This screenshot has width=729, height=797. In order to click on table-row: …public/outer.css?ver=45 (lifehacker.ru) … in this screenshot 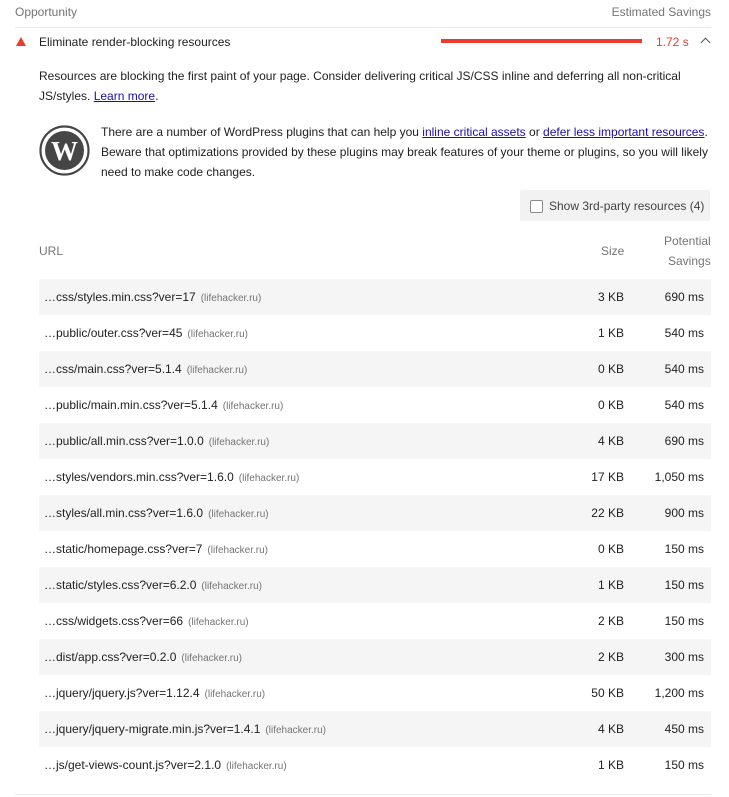, I will do `click(375, 333)`.